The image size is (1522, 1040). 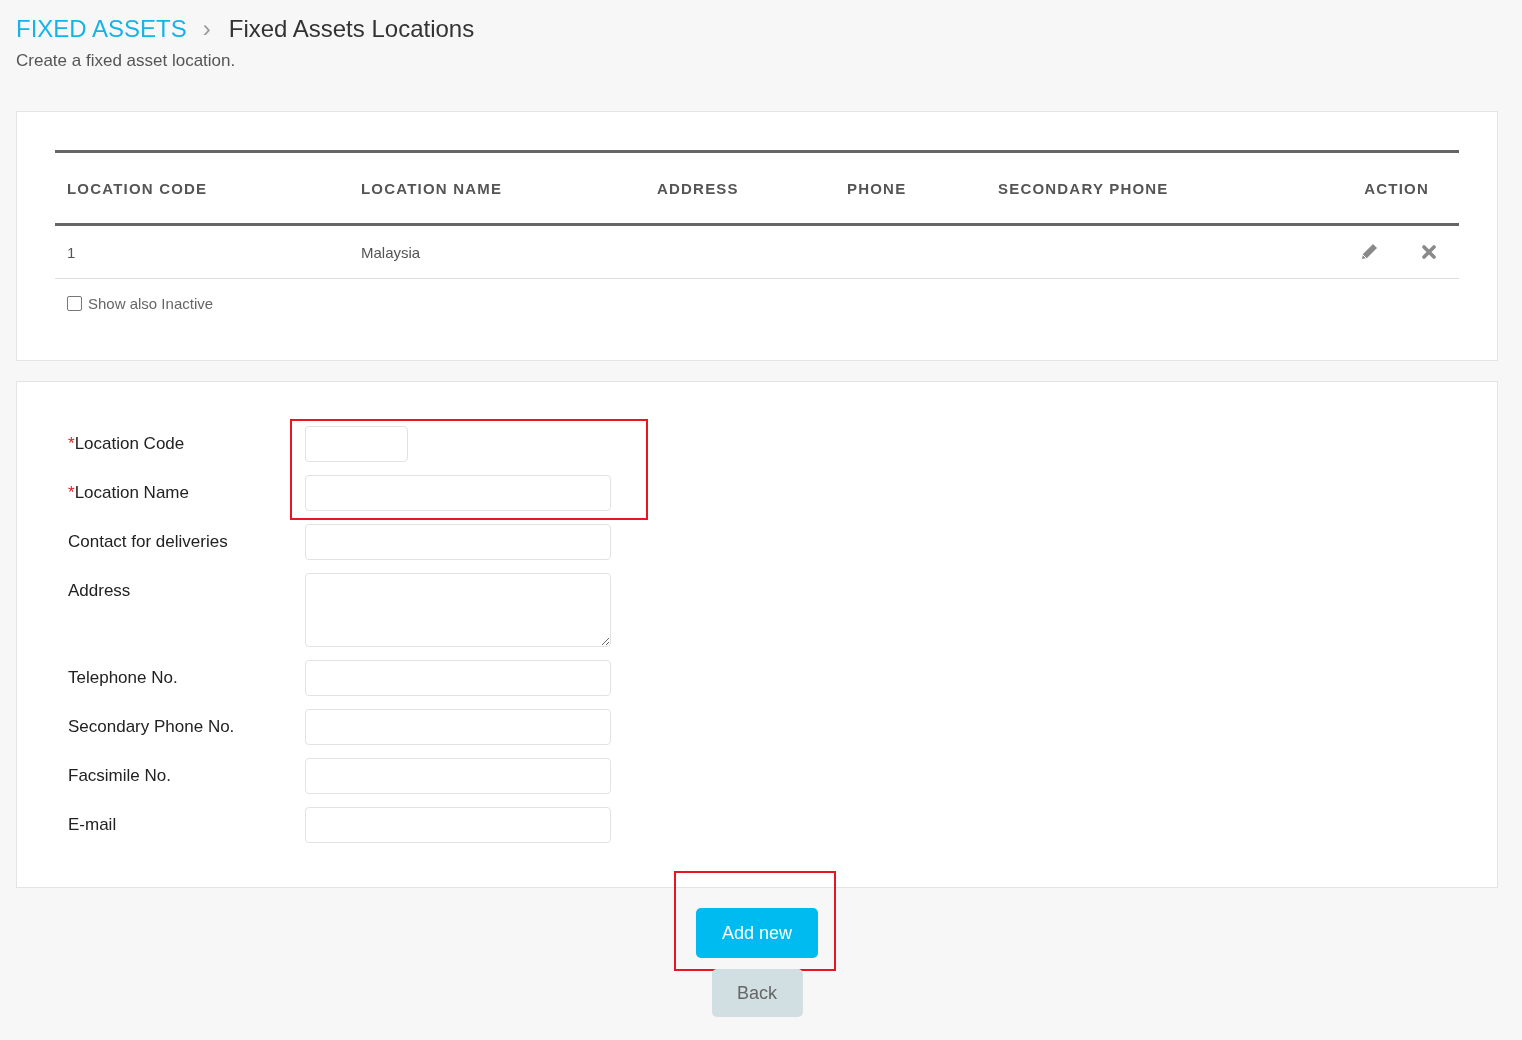 I want to click on field-label: Facsimile No., so click(x=120, y=776).